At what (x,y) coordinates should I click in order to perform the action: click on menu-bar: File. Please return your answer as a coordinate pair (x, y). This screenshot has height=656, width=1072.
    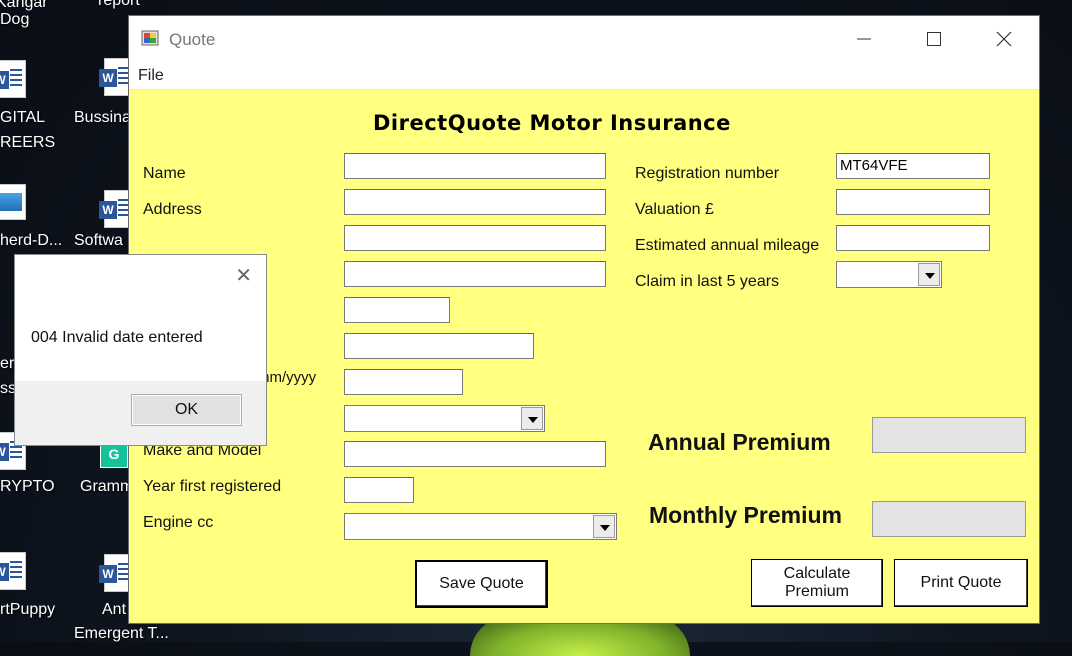
    Looking at the image, I should click on (584, 76).